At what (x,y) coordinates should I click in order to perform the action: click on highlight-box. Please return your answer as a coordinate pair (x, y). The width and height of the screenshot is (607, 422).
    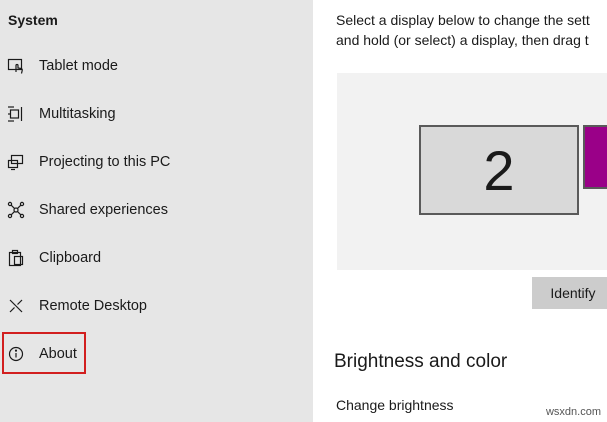
    Looking at the image, I should click on (44, 353).